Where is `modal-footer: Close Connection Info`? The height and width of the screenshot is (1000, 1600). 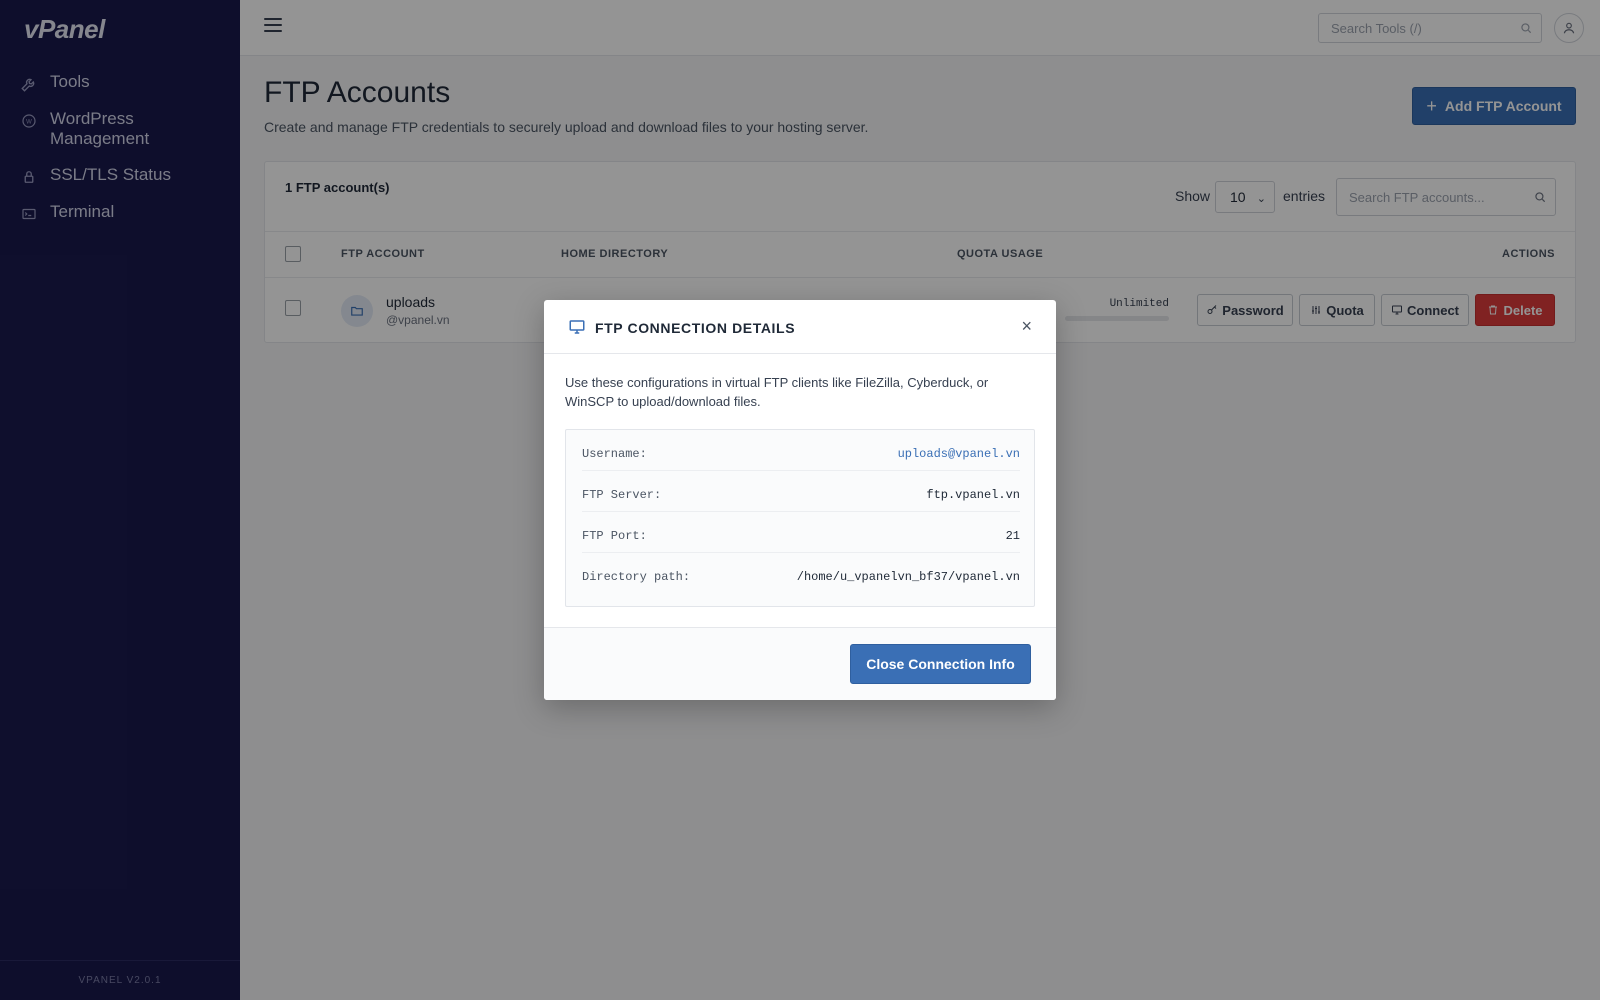 modal-footer: Close Connection Info is located at coordinates (800, 663).